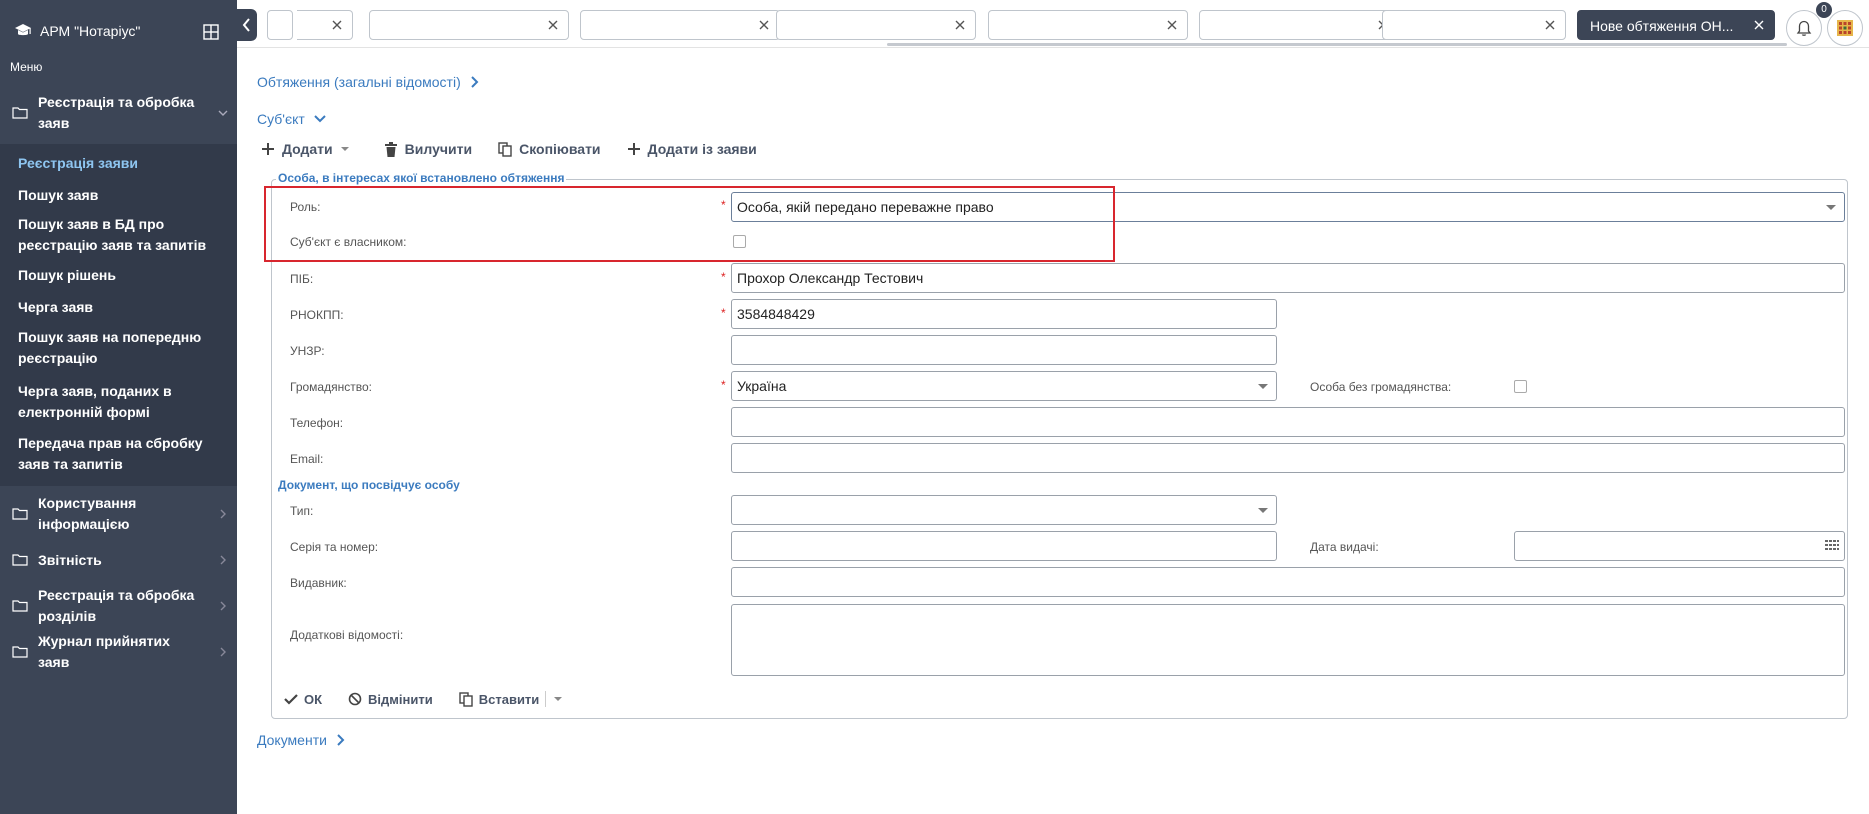 Image resolution: width=1869 pixels, height=814 pixels. I want to click on ok-label: ОК, so click(313, 699).